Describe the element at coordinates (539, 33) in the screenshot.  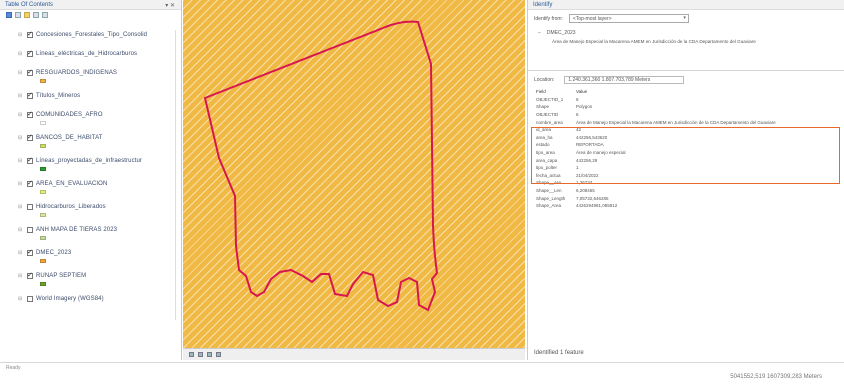
I see `tree-expander-icon: −` at that location.